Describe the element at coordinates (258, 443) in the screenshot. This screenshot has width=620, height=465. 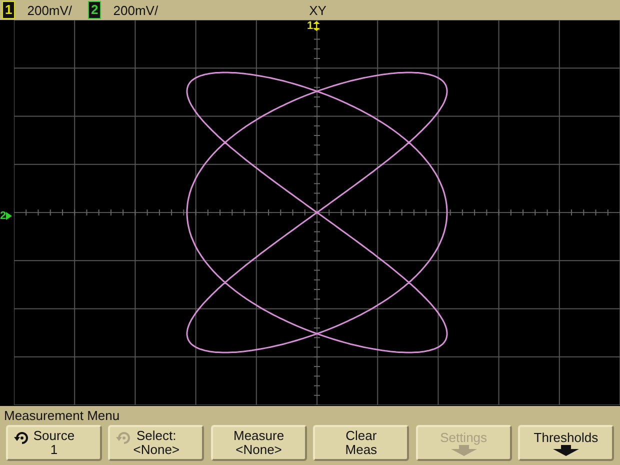
I see `softkey-button: Measure <None>` at that location.